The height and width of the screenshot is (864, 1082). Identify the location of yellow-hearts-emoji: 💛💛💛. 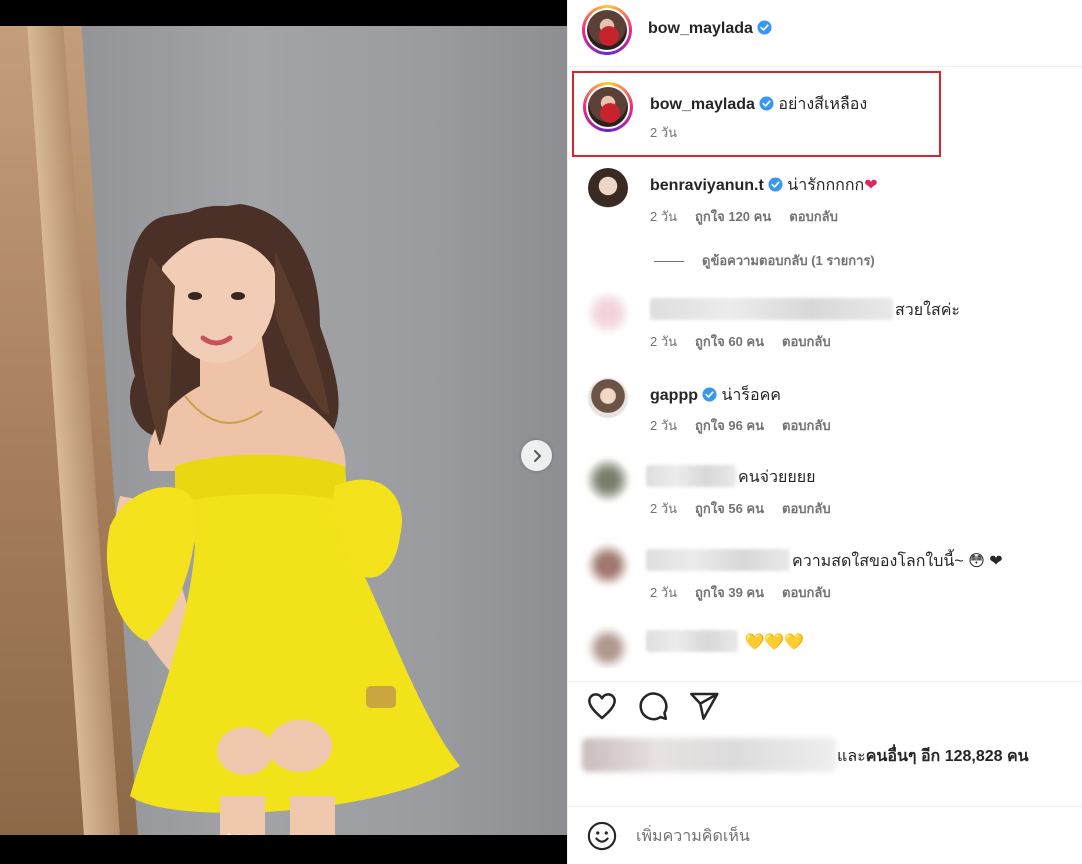
(774, 642).